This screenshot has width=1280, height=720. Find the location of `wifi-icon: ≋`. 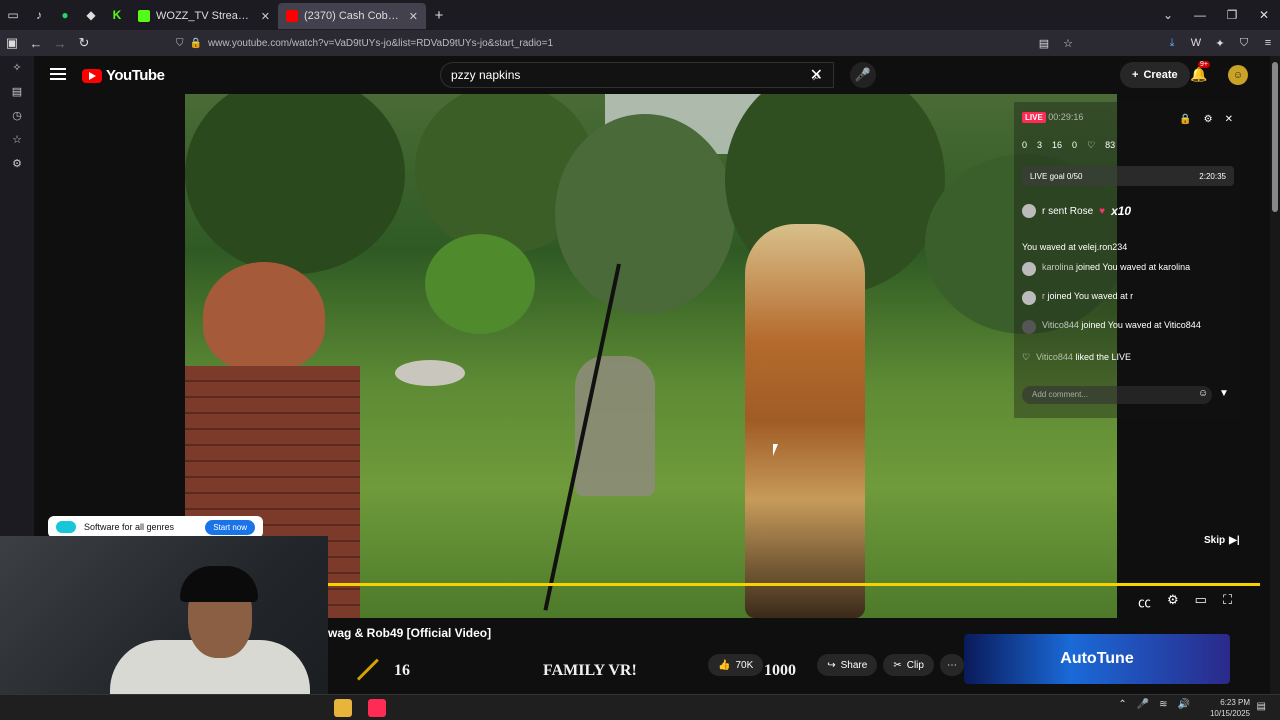

wifi-icon: ≋ is located at coordinates (1163, 704).